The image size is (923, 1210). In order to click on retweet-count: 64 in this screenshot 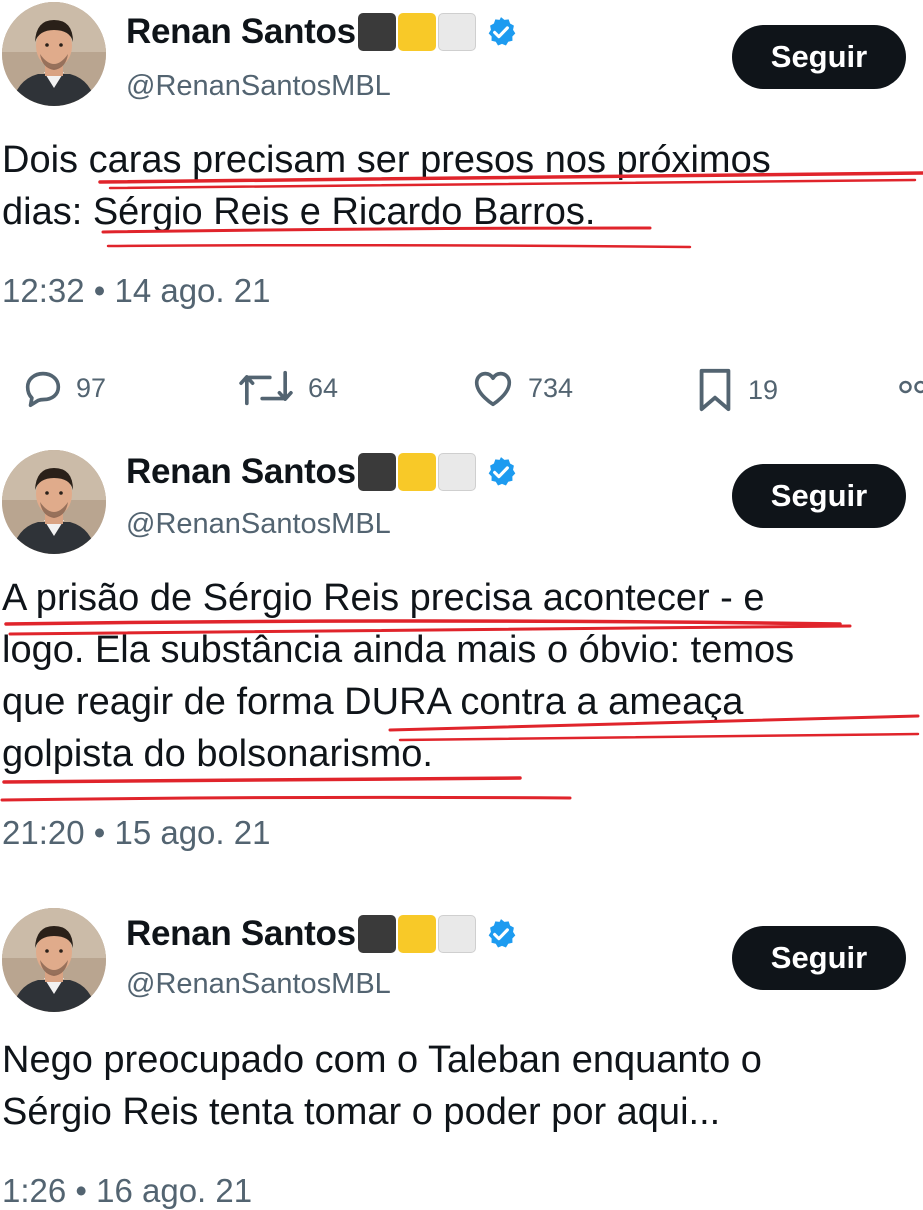, I will do `click(323, 388)`.